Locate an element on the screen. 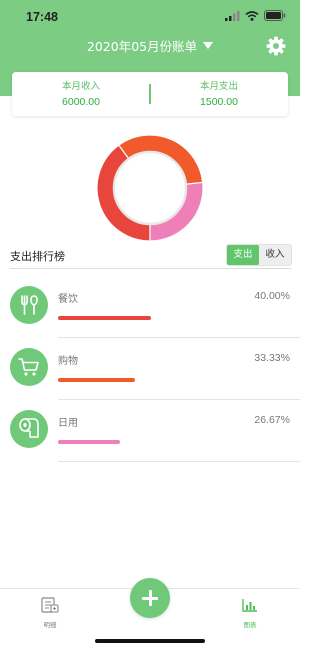 This screenshot has width=320, height=649. row-divider is located at coordinates (179, 461).